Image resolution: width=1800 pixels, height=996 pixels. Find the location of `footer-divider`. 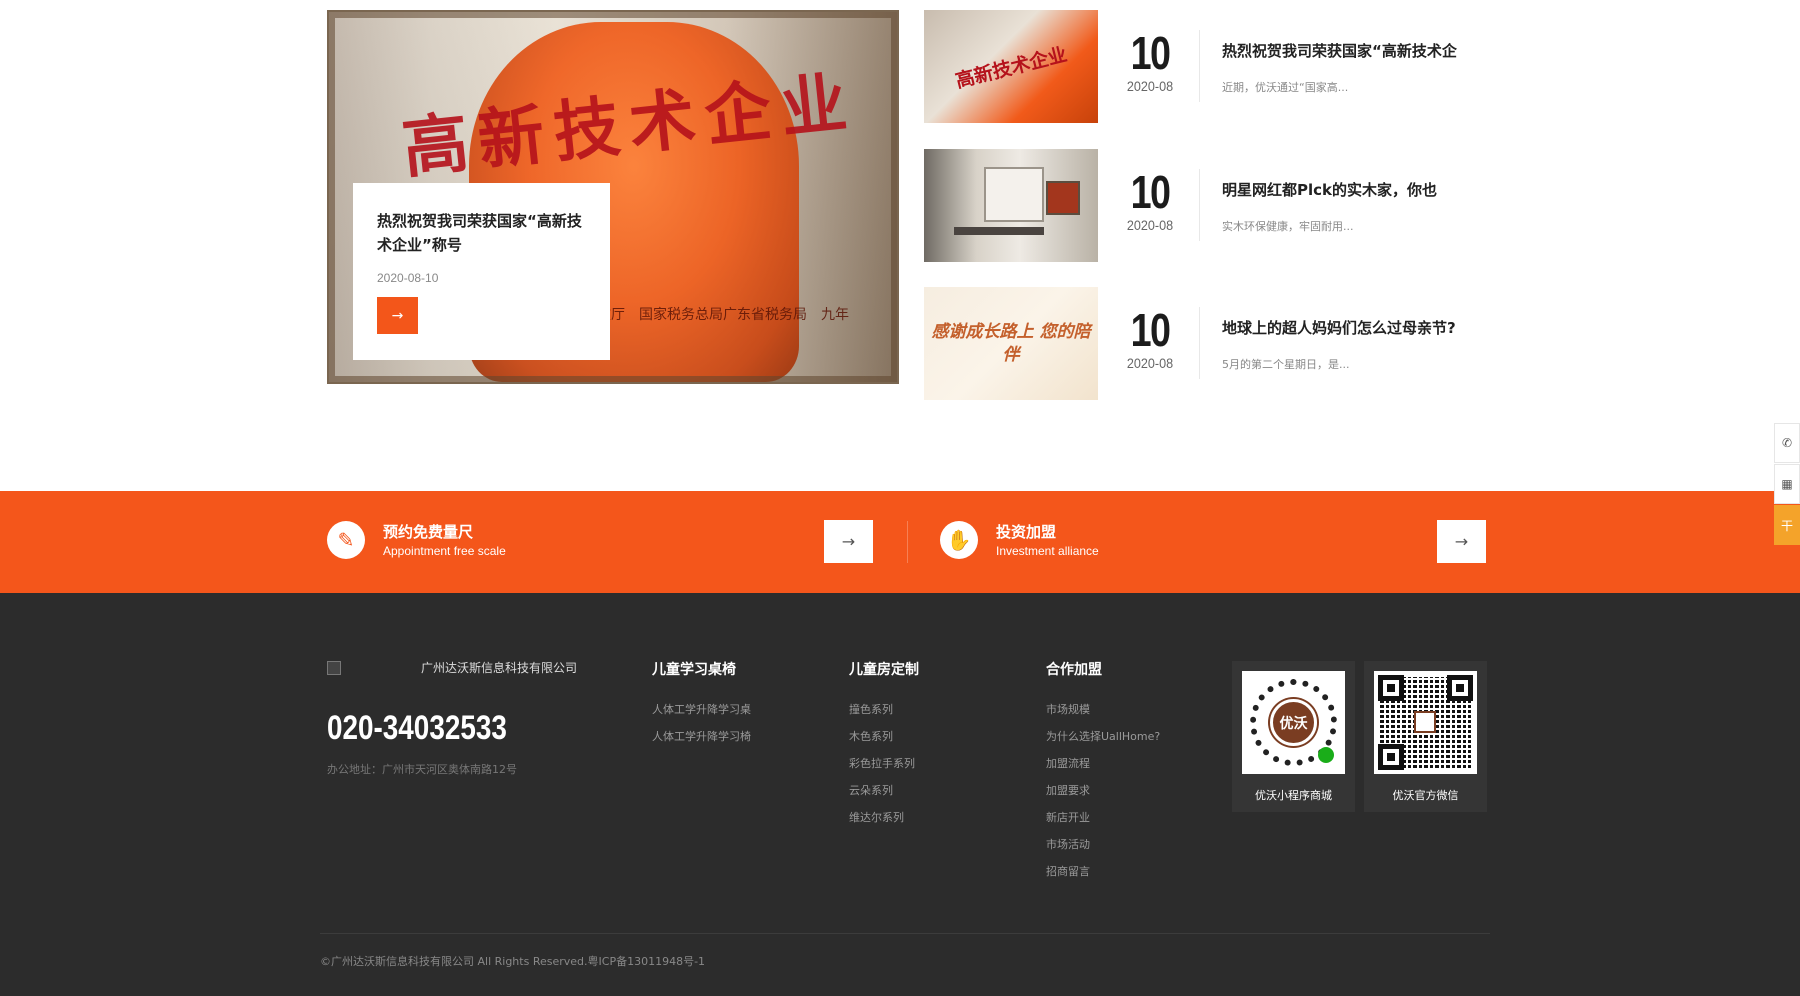

footer-divider is located at coordinates (905, 933).